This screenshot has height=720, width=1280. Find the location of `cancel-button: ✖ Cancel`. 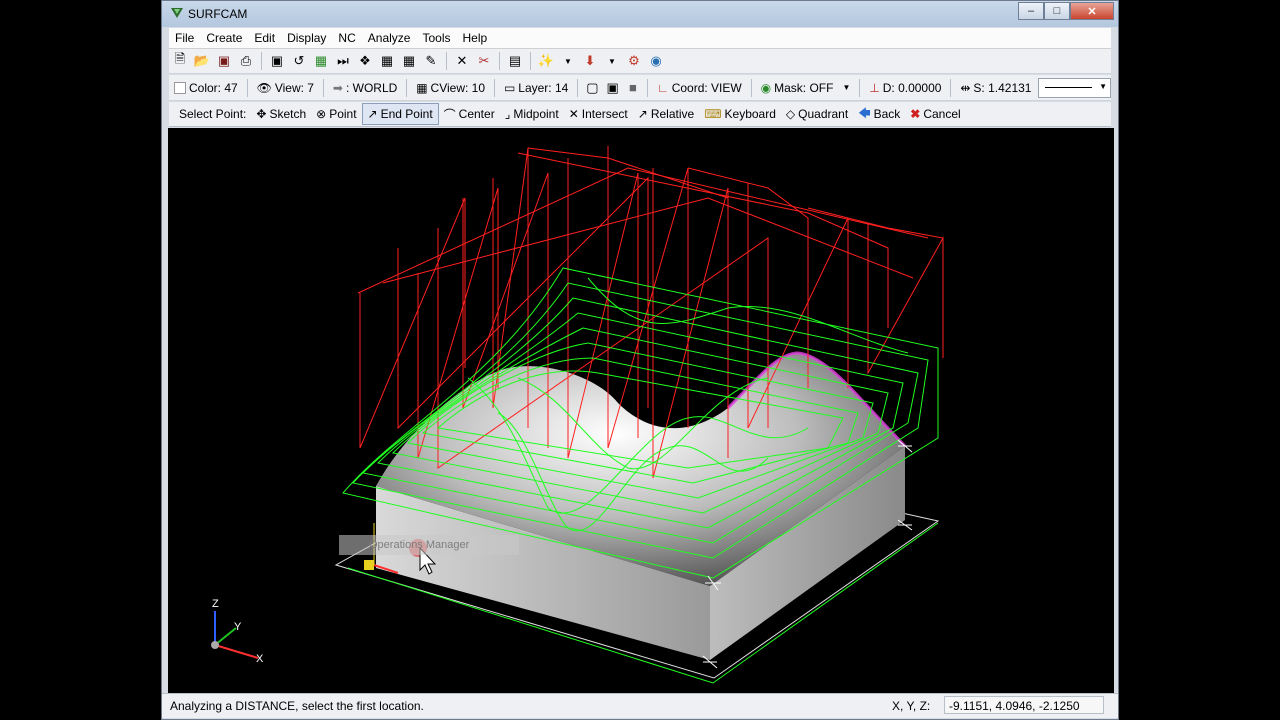

cancel-button: ✖ Cancel is located at coordinates (935, 114).